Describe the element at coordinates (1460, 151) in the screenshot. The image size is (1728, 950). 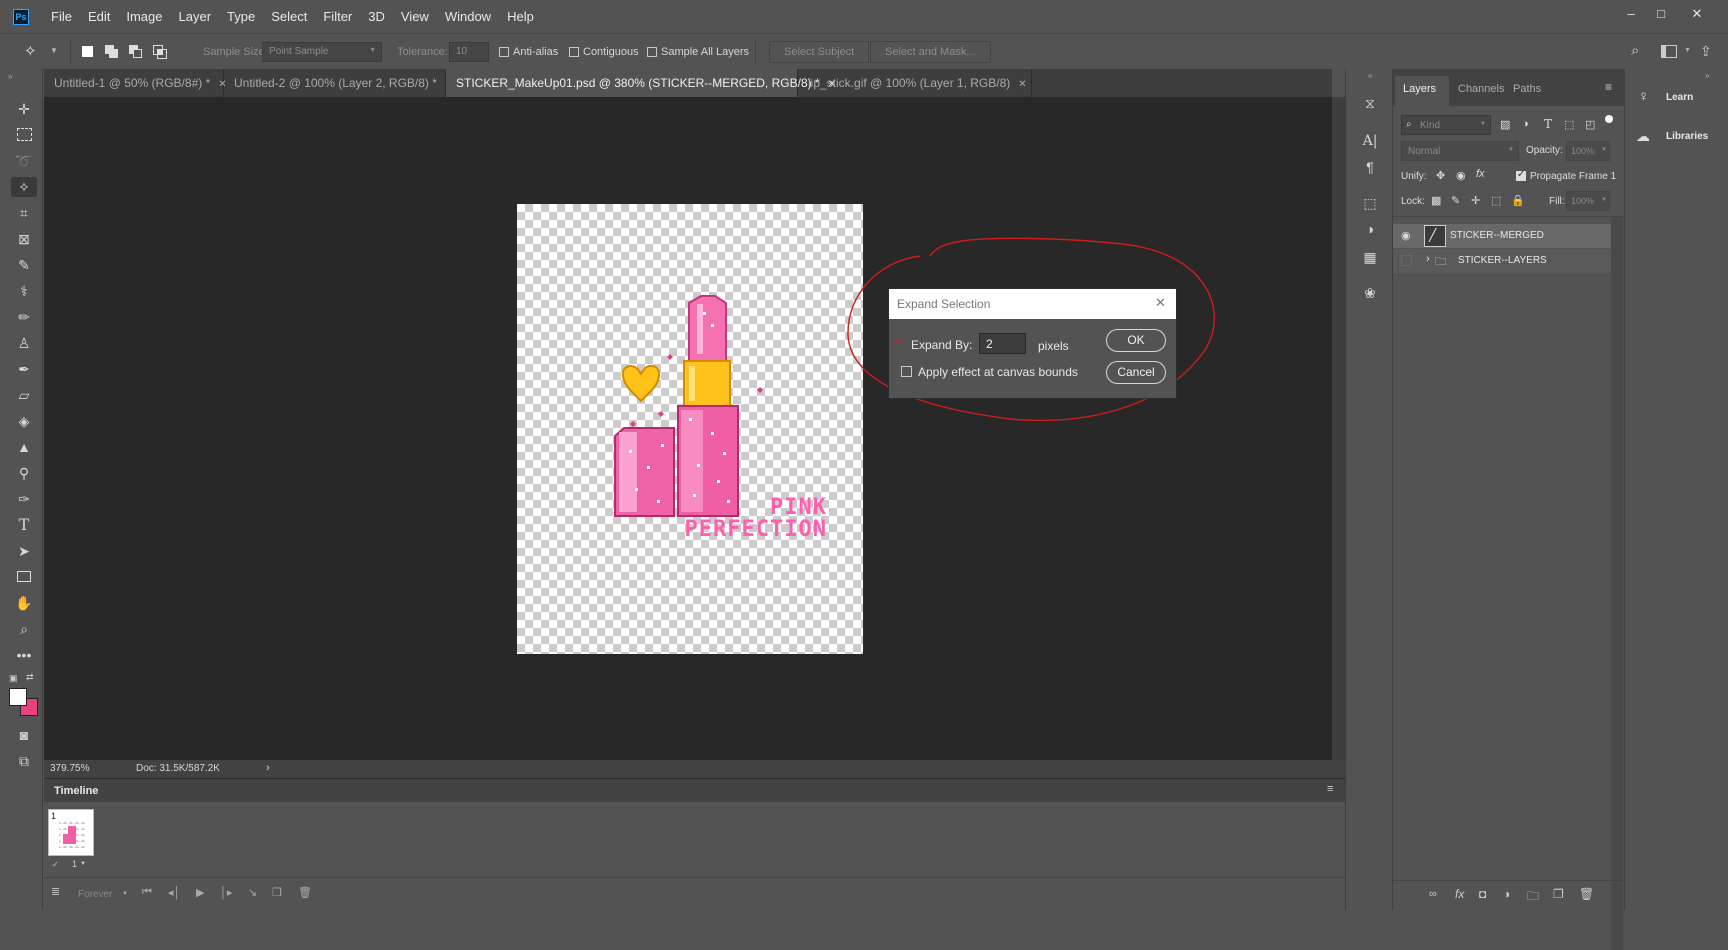
I see `blend-mode-select: Normal ▼` at that location.